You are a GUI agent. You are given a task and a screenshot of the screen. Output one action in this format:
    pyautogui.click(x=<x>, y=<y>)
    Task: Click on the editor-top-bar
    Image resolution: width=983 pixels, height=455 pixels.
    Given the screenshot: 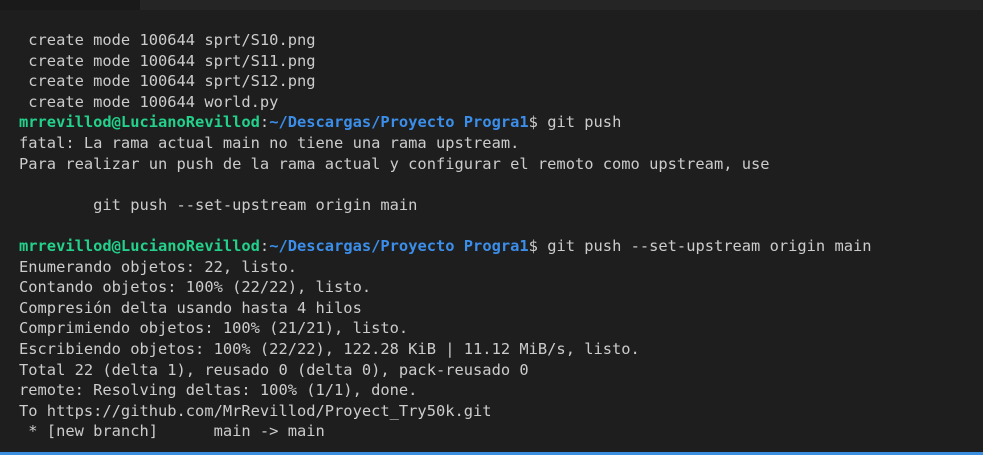 What is the action you would take?
    pyautogui.click(x=491, y=5)
    